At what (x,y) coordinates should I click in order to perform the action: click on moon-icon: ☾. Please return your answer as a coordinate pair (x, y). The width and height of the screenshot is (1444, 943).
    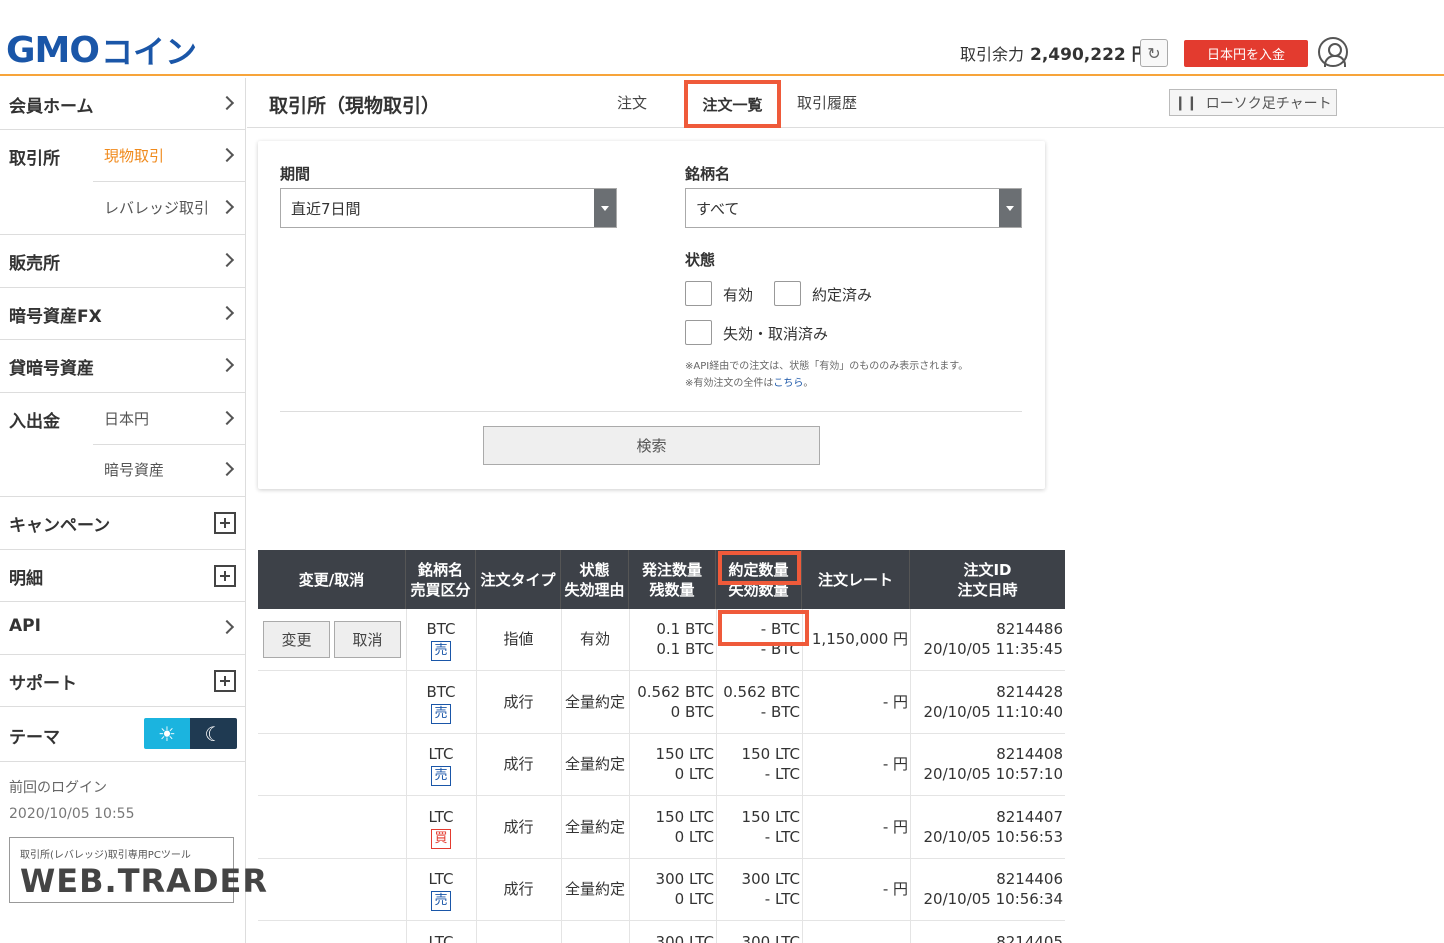
    Looking at the image, I should click on (213, 733).